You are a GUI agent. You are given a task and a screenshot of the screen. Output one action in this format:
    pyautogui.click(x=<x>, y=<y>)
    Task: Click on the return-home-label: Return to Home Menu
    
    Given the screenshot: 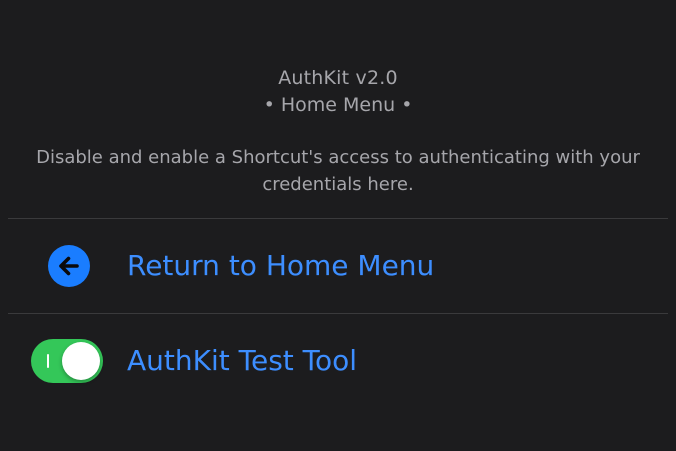 What is the action you would take?
    pyautogui.click(x=280, y=266)
    